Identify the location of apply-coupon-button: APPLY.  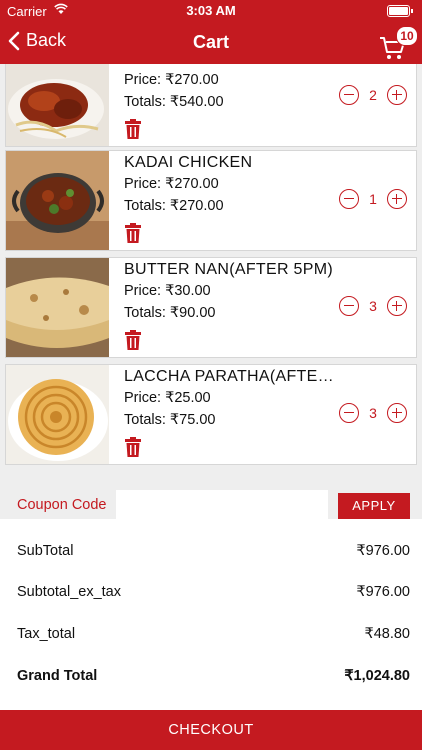
(374, 506).